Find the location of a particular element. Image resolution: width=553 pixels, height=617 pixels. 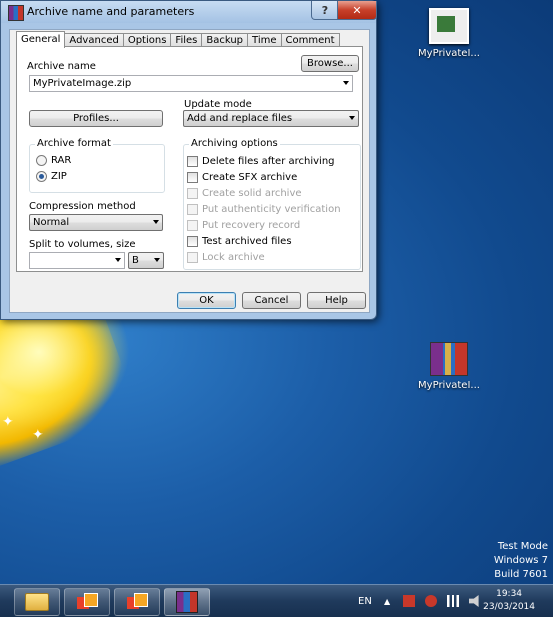

test-archived-checkbox: Test archived files is located at coordinates (239, 241).